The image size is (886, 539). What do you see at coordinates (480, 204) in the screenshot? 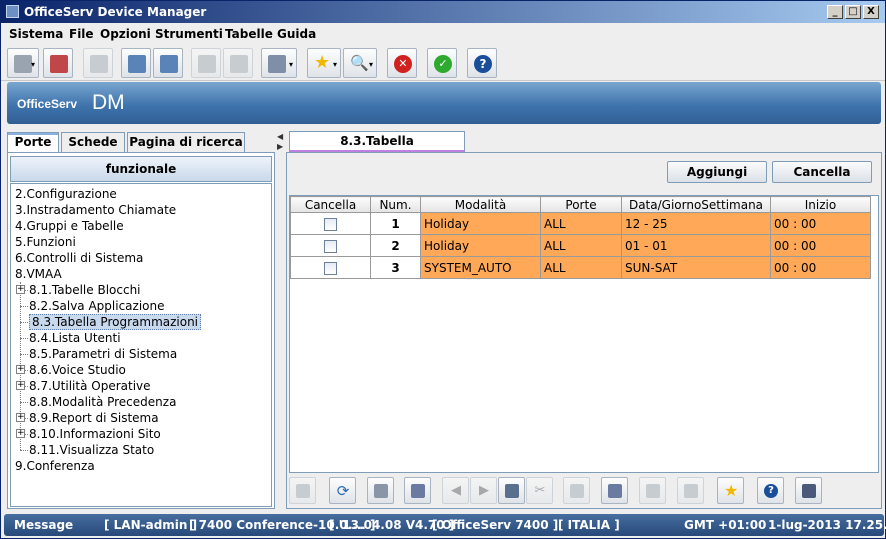
I see `column-header: Modalità` at bounding box center [480, 204].